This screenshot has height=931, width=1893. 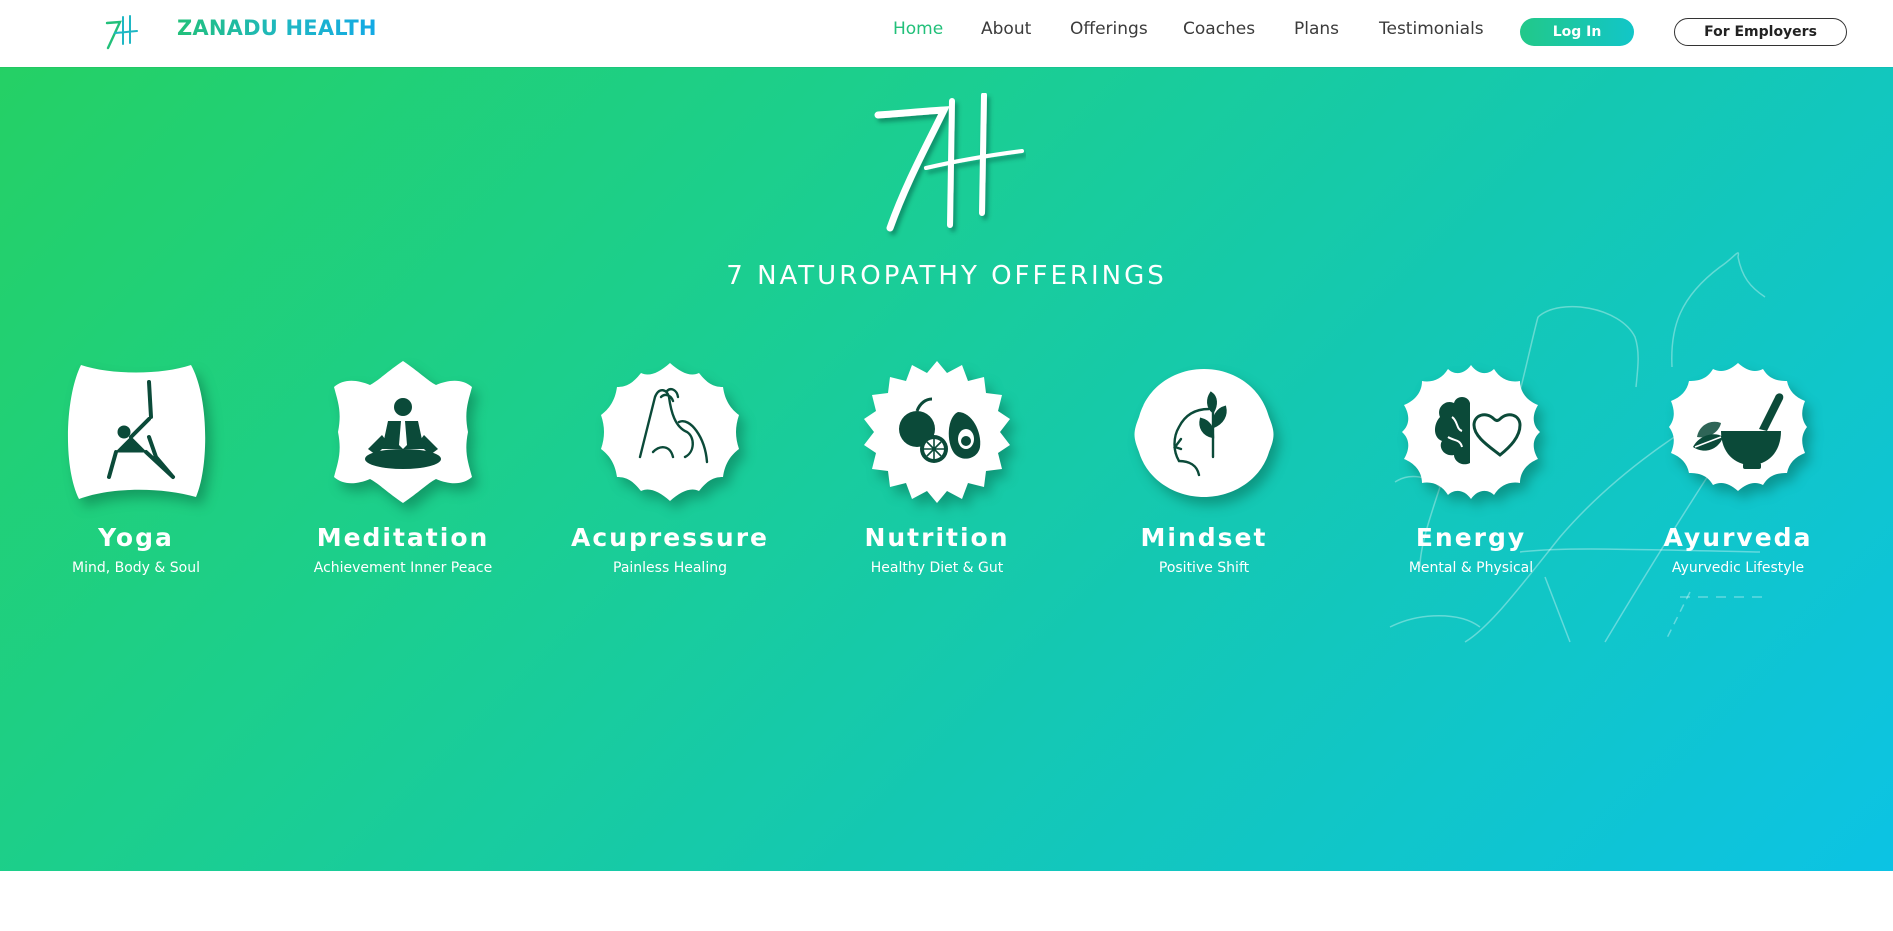 I want to click on offering-acupressure: Acupressure Painless Healing, so click(x=670, y=466).